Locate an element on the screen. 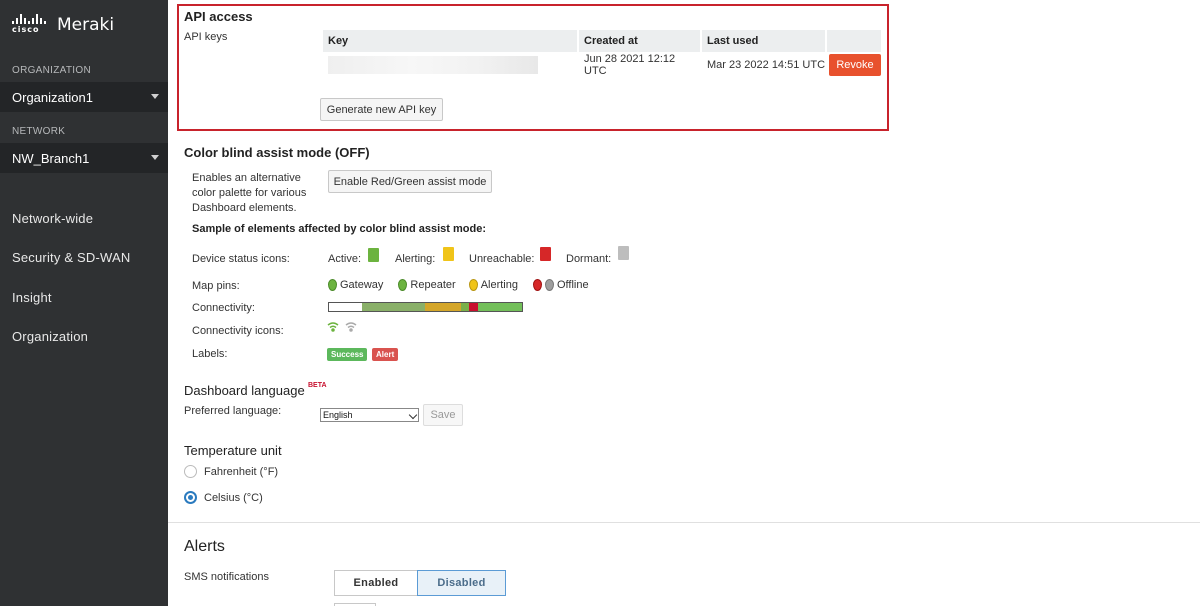 This screenshot has width=1200, height=606. dashboard-language-title: Dashboard language is located at coordinates (244, 390).